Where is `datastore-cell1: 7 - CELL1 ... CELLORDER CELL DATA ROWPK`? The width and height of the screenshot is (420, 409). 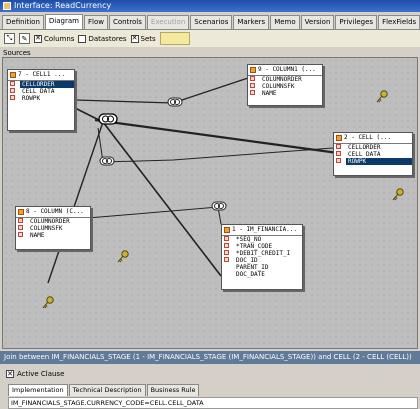 datastore-cell1: 7 - CELL1 ... CELLORDER CELL DATA ROWPK is located at coordinates (41, 100).